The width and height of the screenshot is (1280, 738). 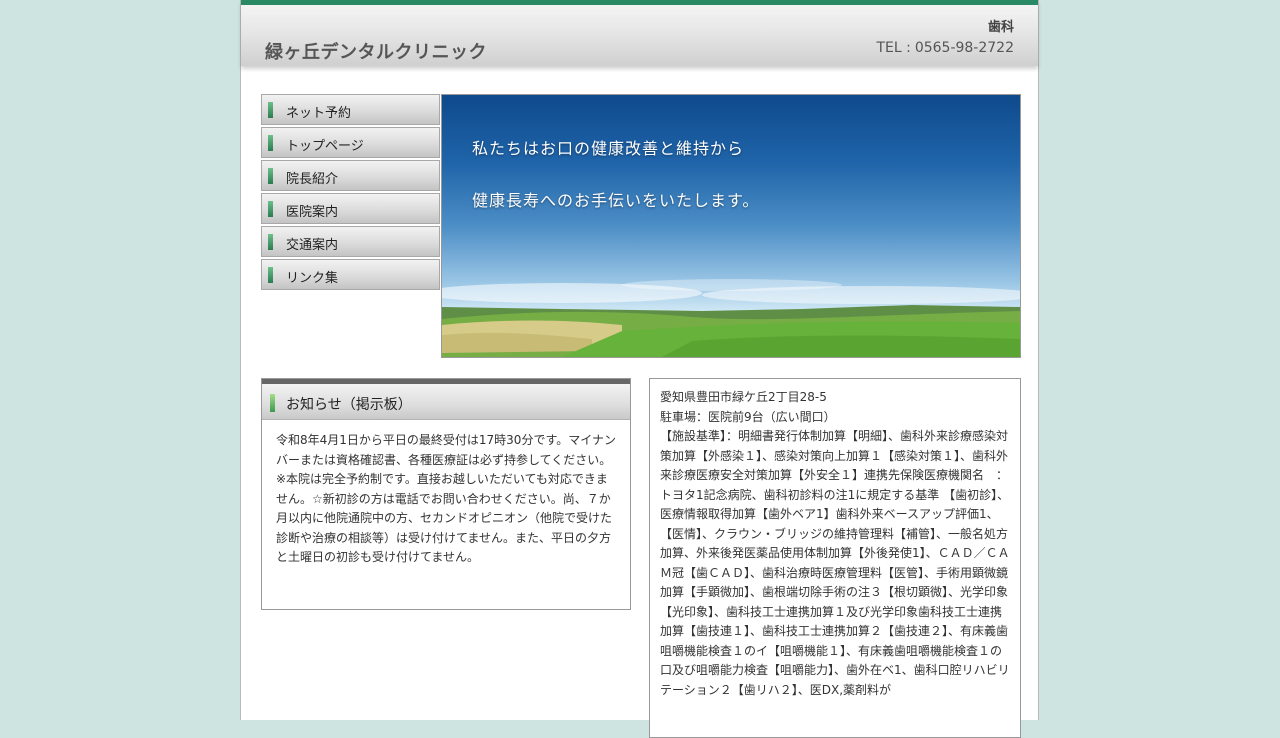 I want to click on nav-item-net-reservation: ネット予約, so click(x=350, y=109).